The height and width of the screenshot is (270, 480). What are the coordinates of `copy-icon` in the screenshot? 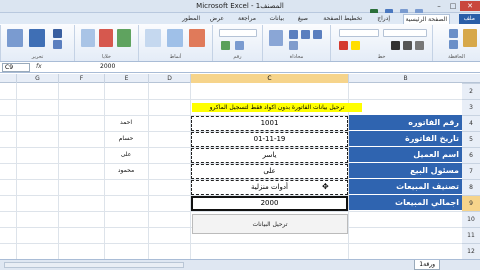 It's located at (453, 44).